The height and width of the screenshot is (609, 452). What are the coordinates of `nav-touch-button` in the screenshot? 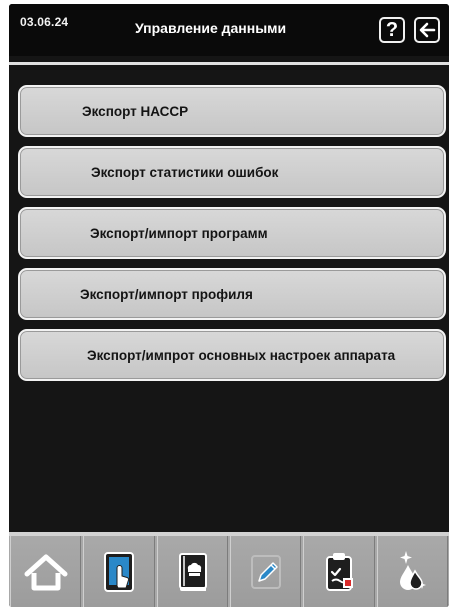 It's located at (119, 571).